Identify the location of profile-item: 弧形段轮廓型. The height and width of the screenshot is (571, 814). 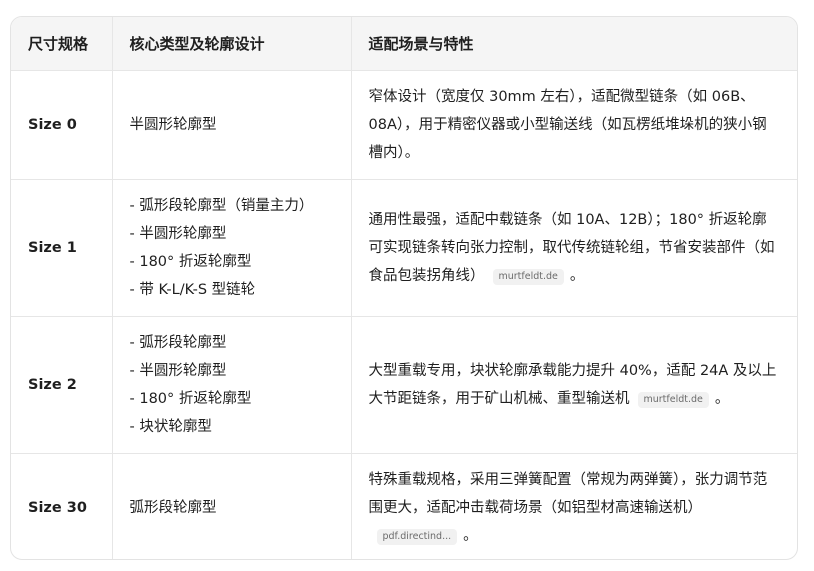
(173, 507).